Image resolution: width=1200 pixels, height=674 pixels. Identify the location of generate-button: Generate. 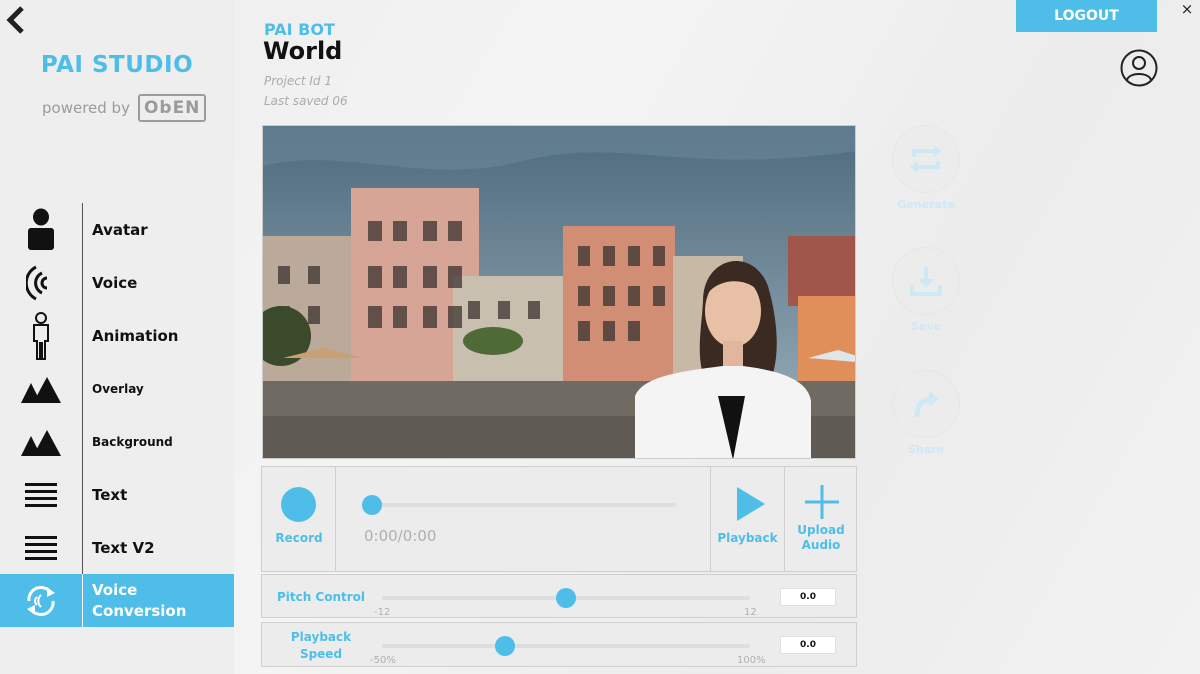
(926, 168).